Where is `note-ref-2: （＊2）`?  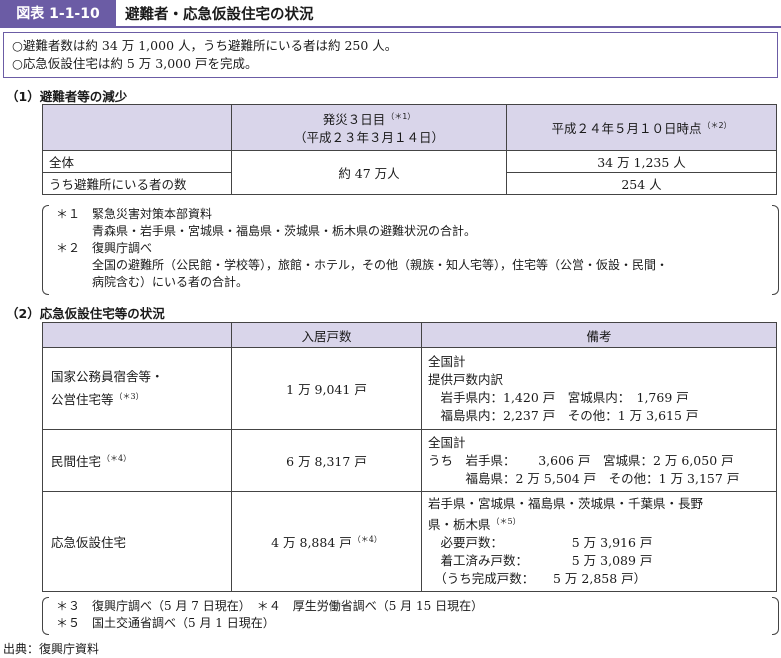 note-ref-2: （＊2） is located at coordinates (717, 125).